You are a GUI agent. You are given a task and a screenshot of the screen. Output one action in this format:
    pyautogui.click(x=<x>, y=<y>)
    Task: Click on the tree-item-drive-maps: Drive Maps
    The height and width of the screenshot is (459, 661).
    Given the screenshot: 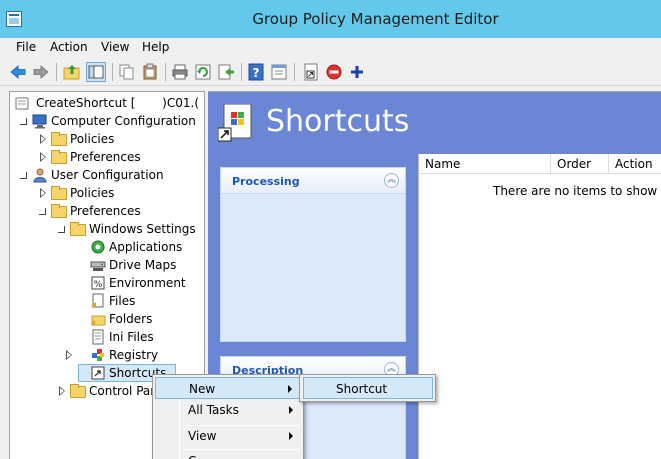 What is the action you would take?
    pyautogui.click(x=141, y=265)
    